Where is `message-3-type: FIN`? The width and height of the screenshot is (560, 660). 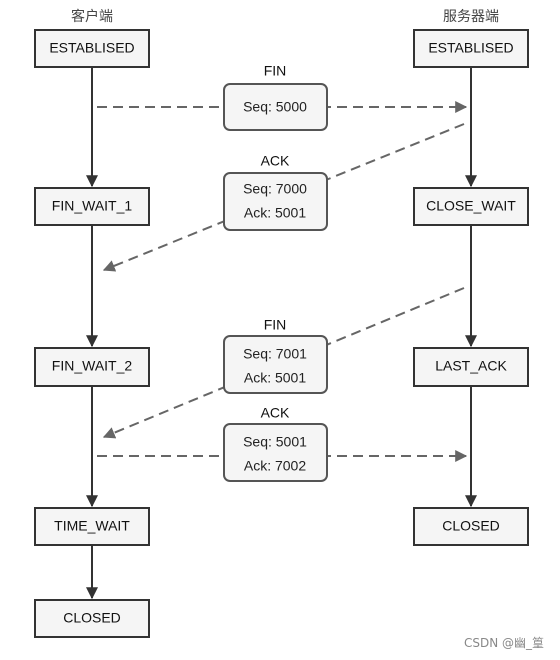
message-3-type: FIN is located at coordinates (275, 325).